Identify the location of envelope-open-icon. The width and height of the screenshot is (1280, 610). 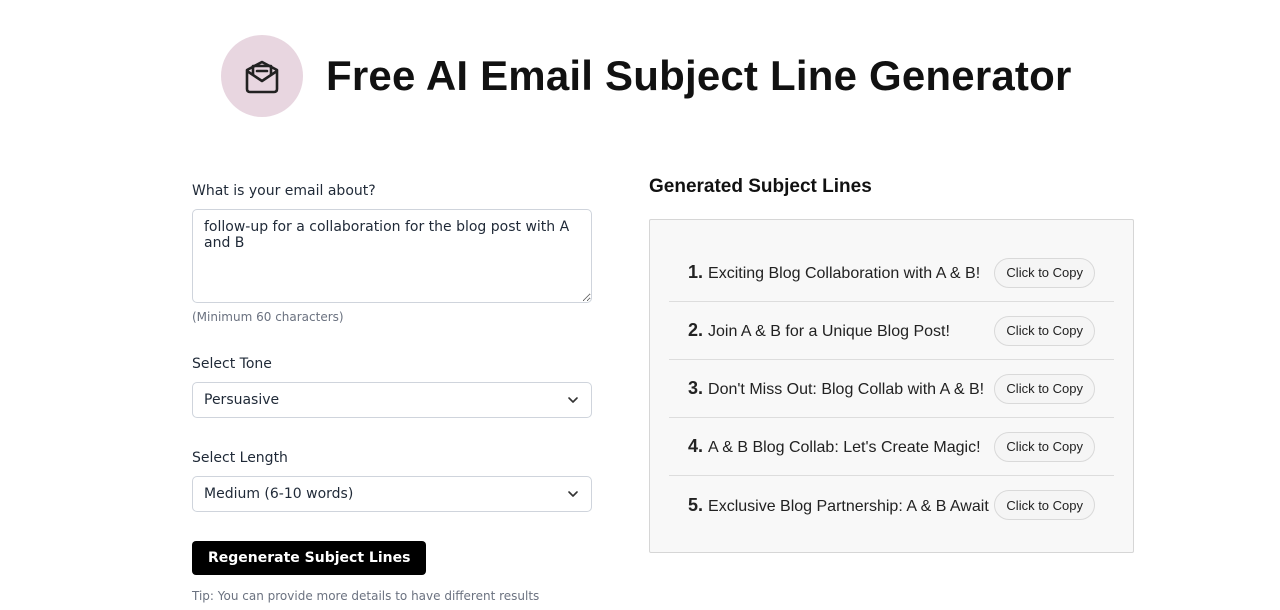
(262, 77).